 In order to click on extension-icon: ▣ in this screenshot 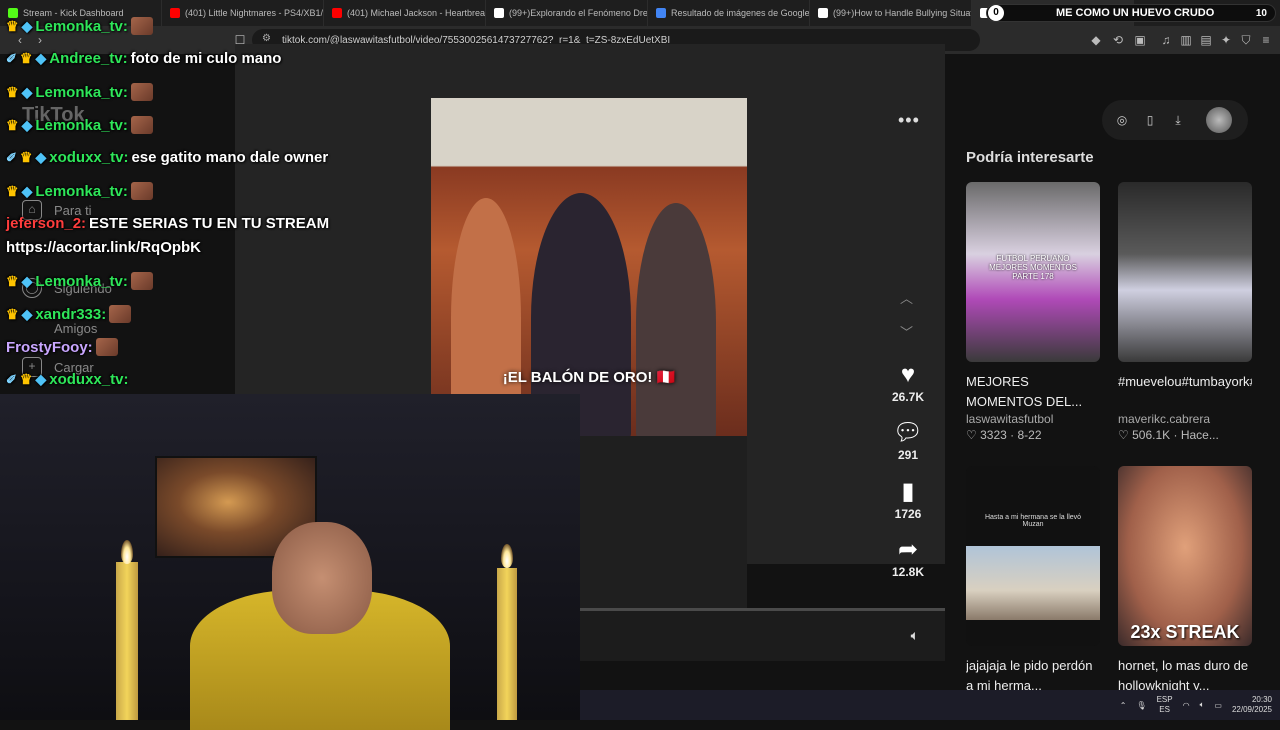, I will do `click(1140, 40)`.